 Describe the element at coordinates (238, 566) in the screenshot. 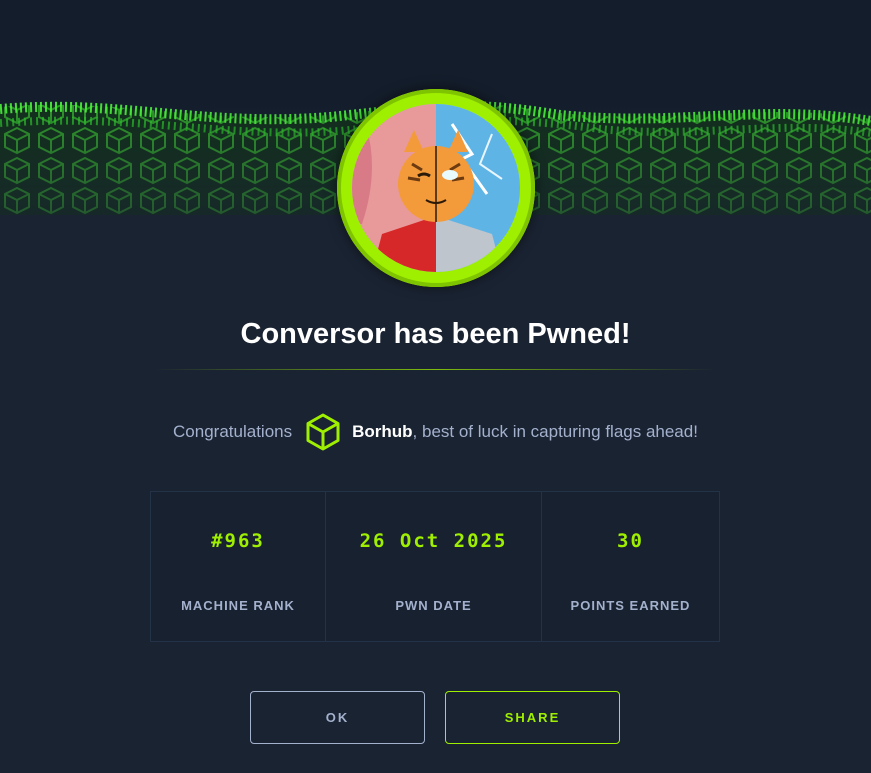

I see `stat-machine-rank: #963 MACHINE RANK` at that location.